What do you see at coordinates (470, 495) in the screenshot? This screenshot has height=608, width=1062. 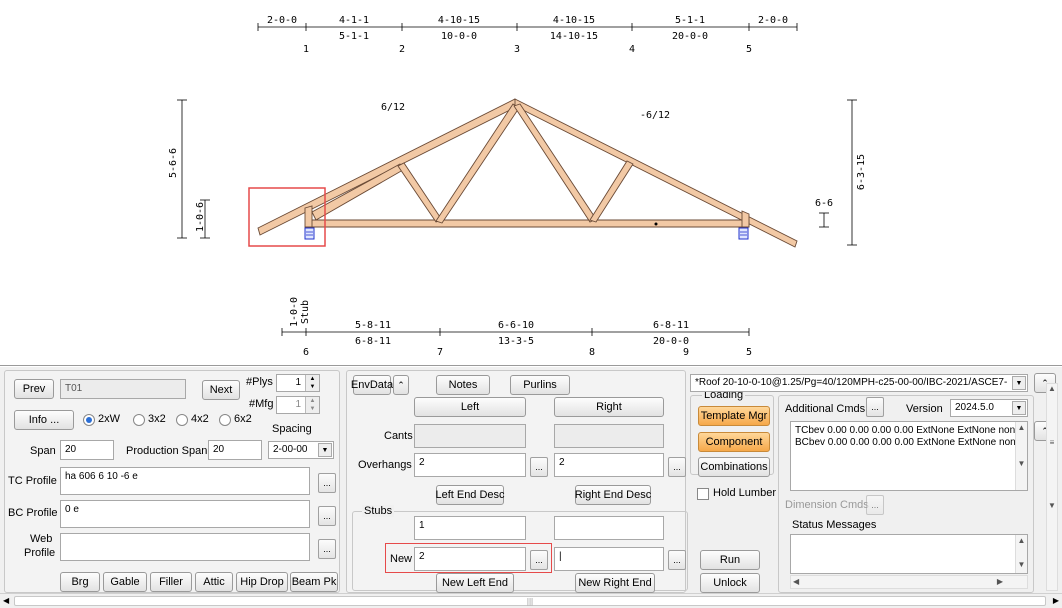 I see `left-end-desc-button: Left End Desc` at bounding box center [470, 495].